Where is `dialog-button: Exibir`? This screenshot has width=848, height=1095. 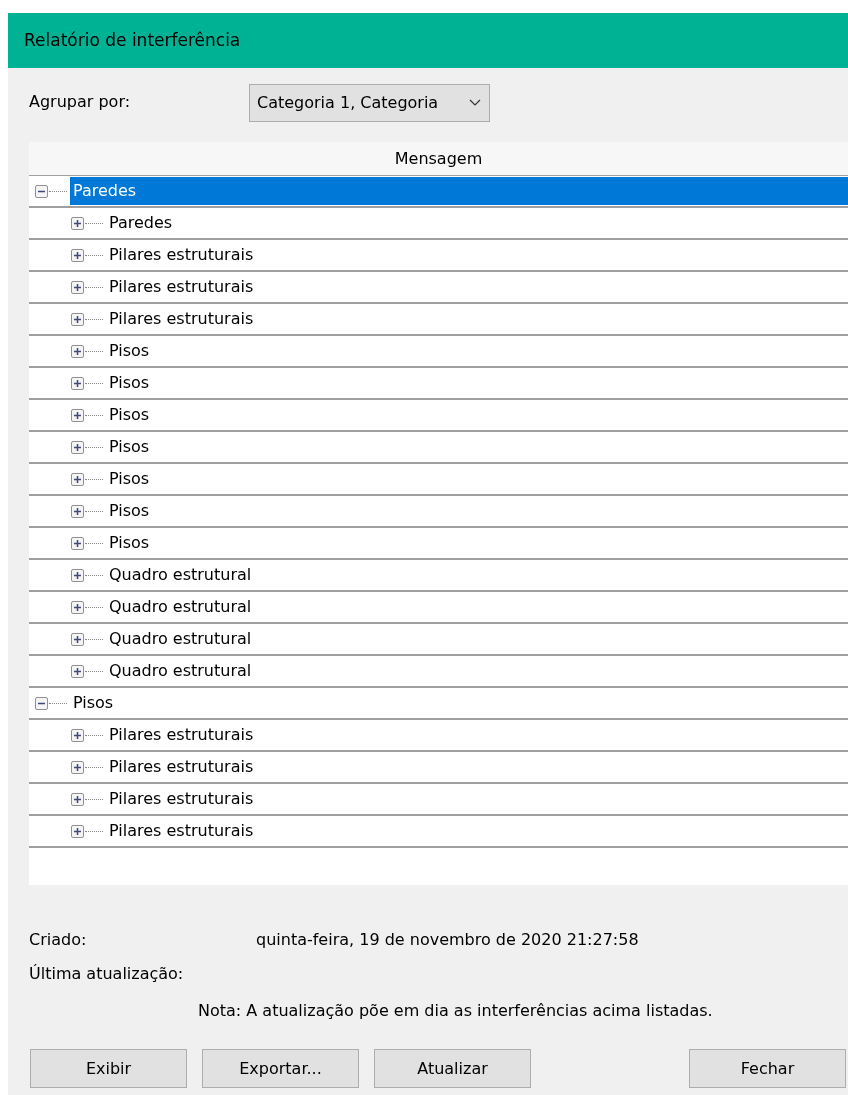
dialog-button: Exibir is located at coordinates (108, 1068).